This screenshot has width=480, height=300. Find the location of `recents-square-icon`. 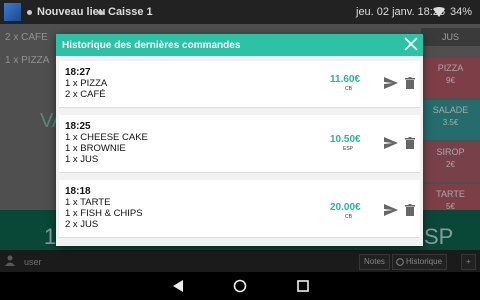

recents-square-icon is located at coordinates (303, 286).